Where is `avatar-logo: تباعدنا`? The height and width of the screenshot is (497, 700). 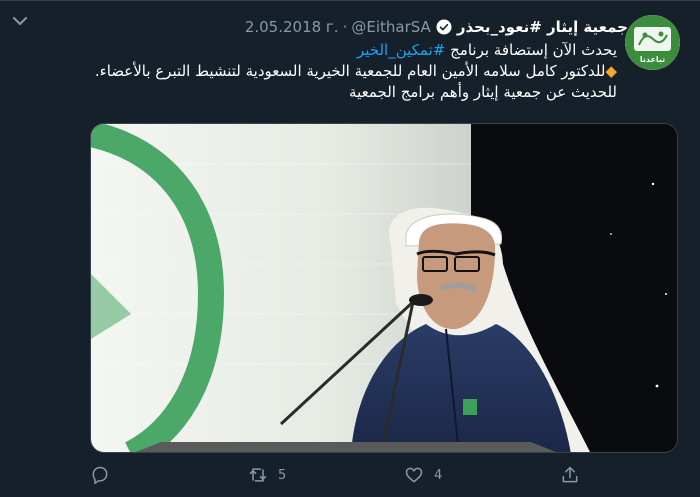 avatar-logo: تباعدنا is located at coordinates (652, 42).